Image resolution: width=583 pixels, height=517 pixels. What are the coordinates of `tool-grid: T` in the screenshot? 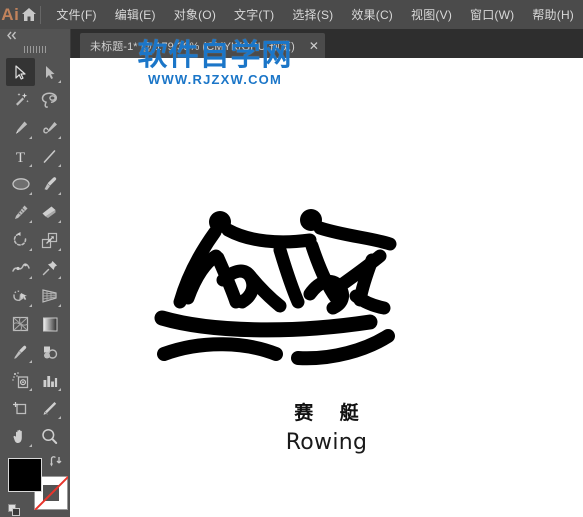 It's located at (35, 253).